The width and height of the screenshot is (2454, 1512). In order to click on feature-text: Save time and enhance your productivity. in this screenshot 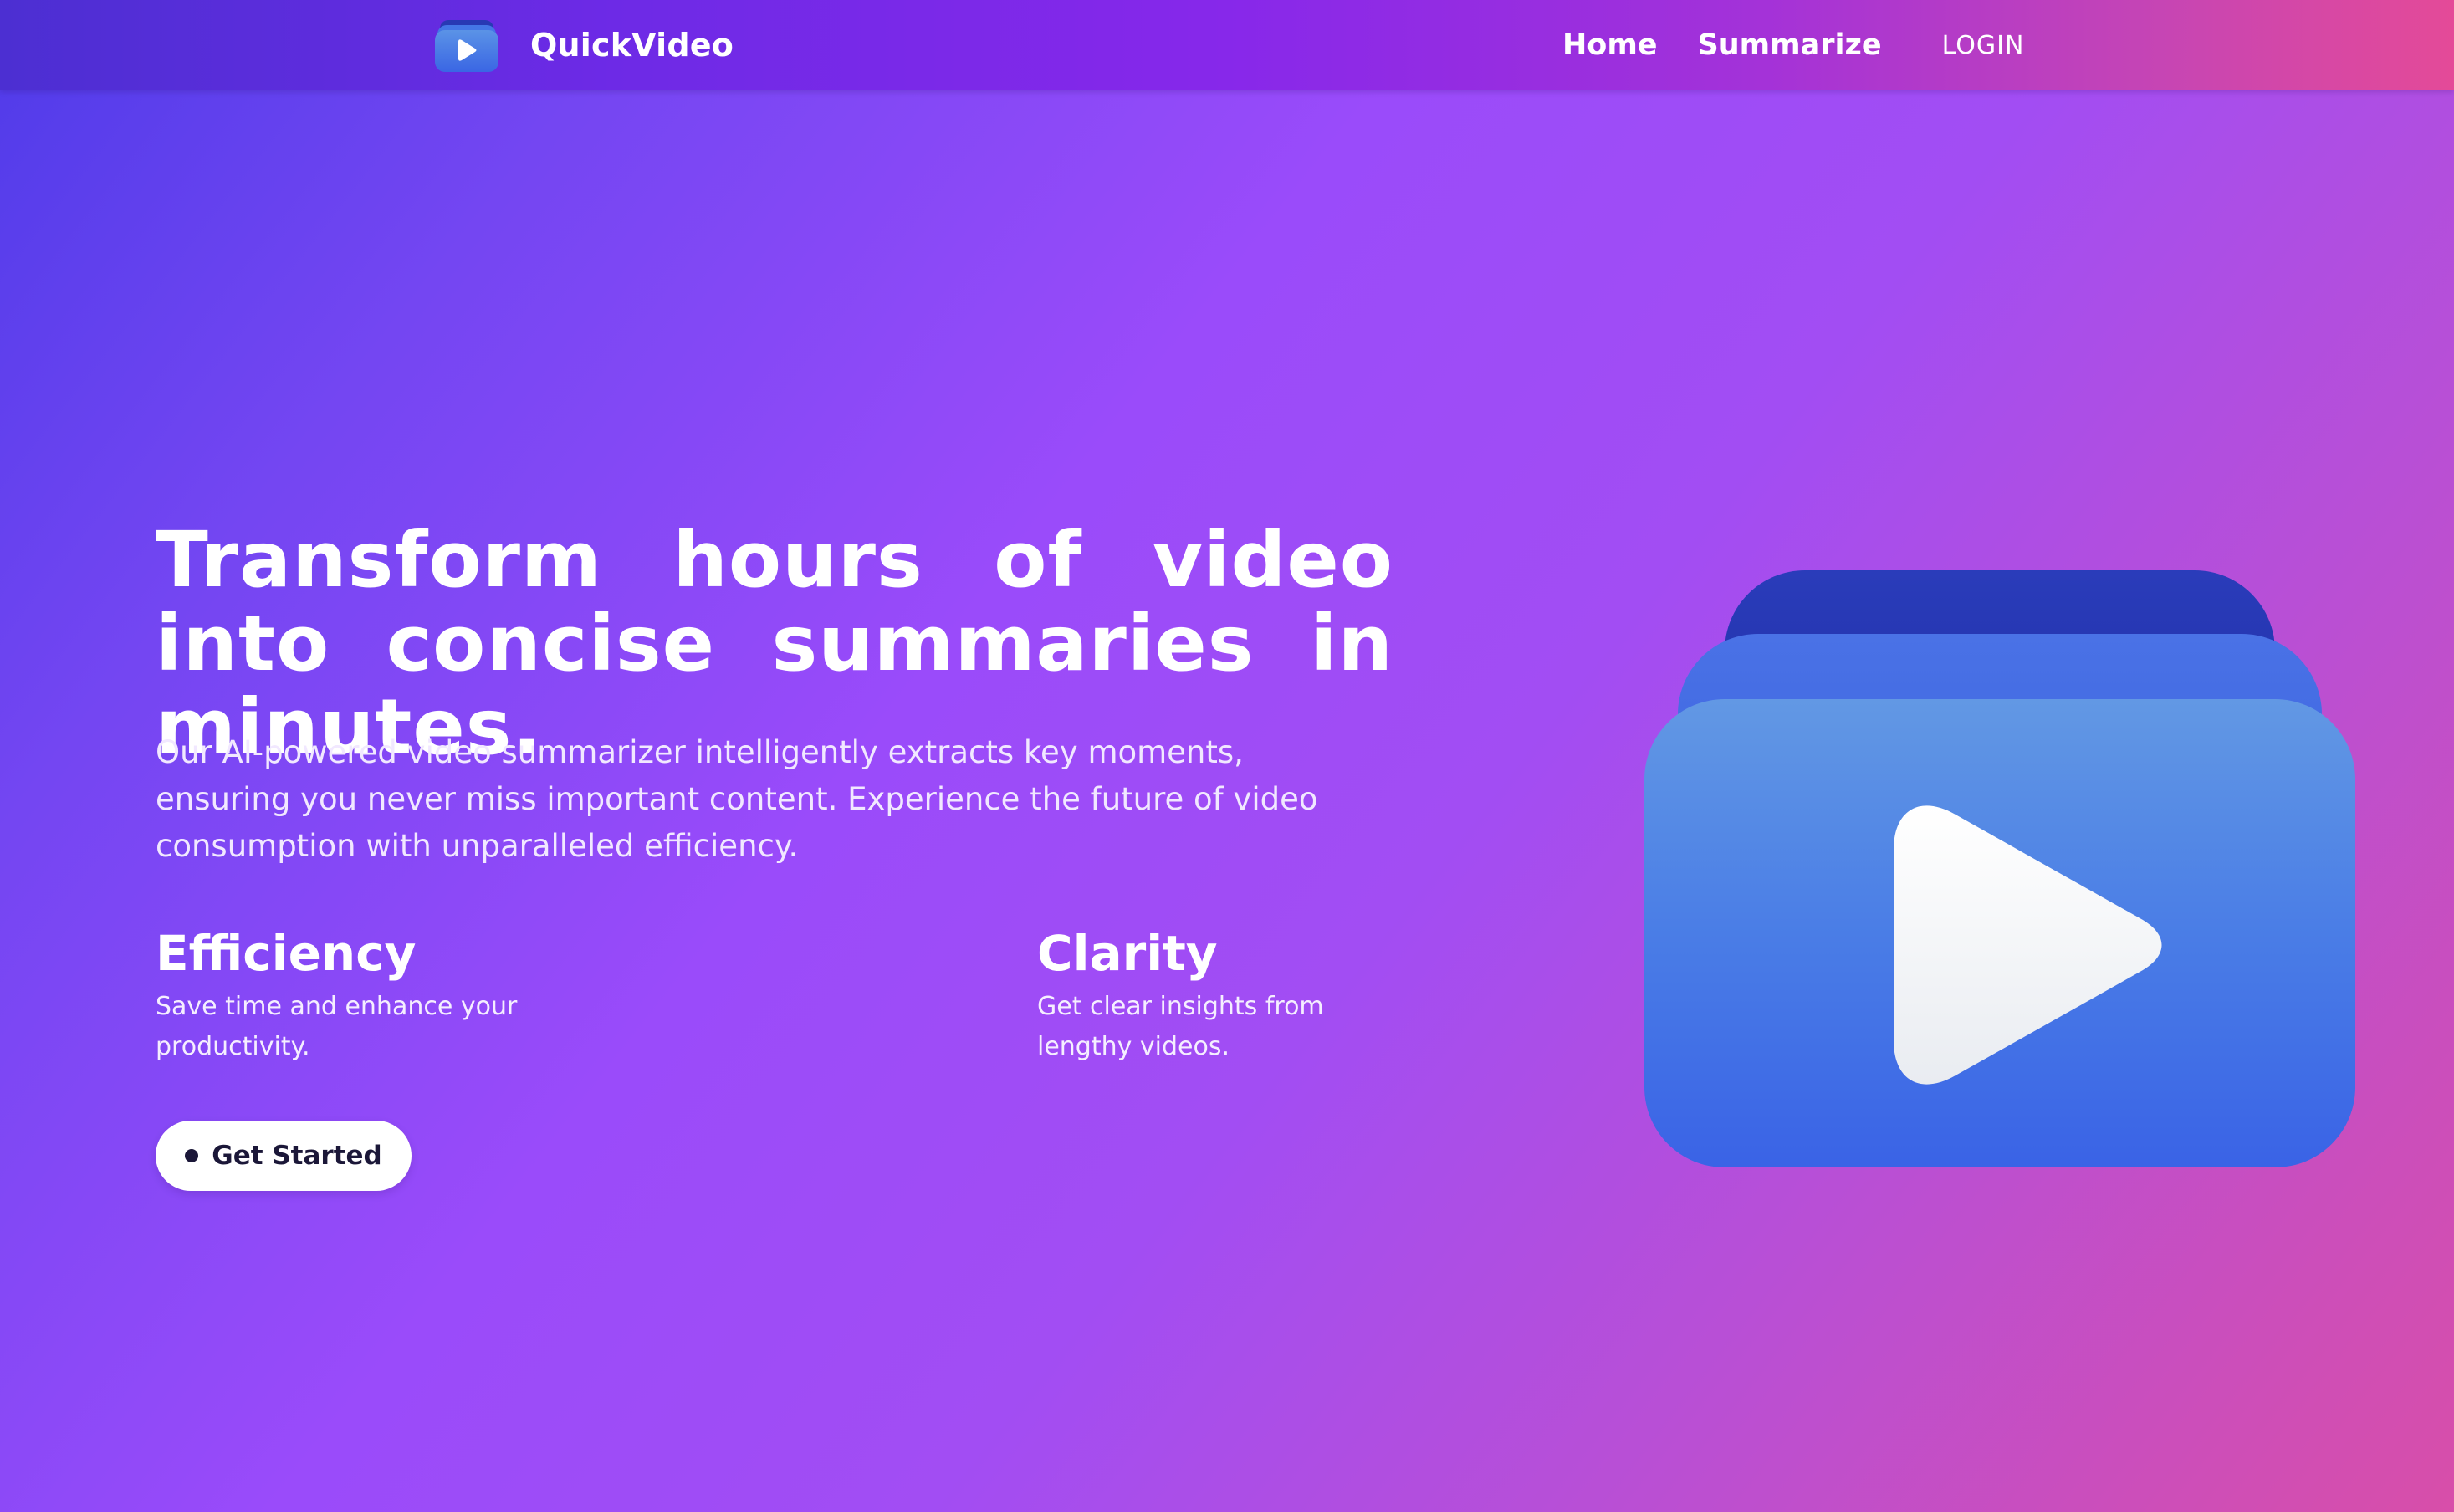, I will do `click(337, 1026)`.